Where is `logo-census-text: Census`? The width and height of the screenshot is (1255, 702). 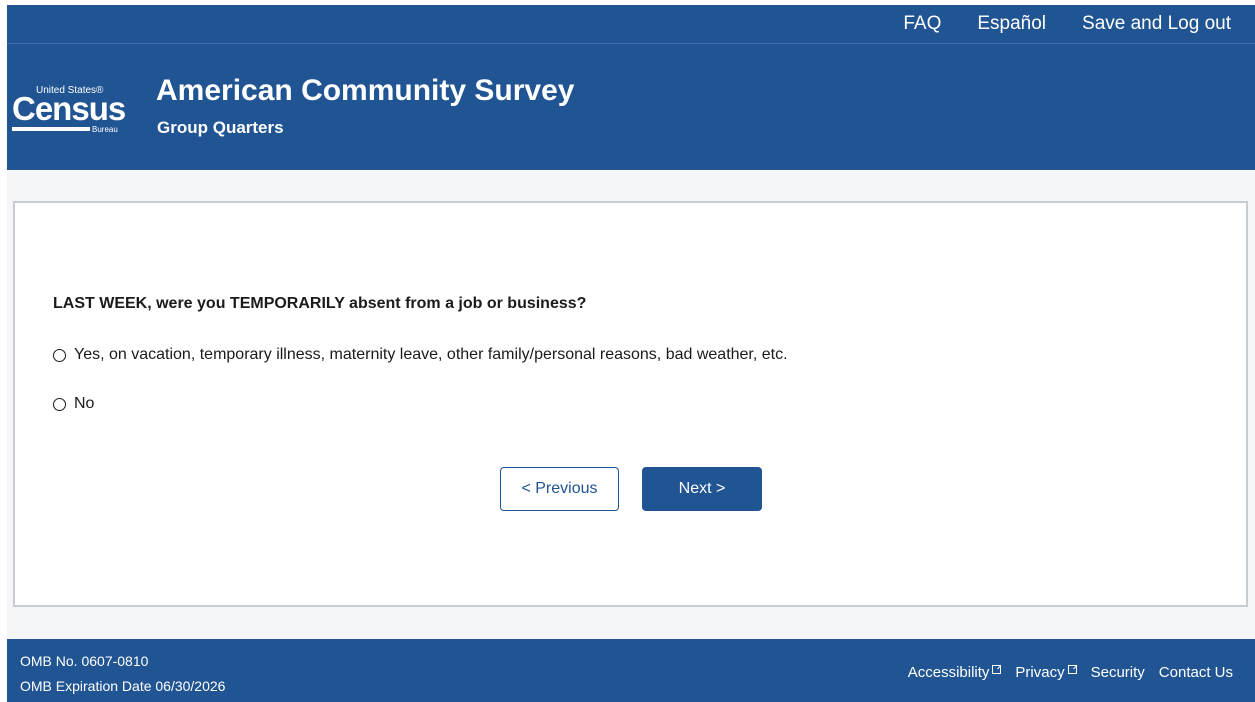 logo-census-text: Census is located at coordinates (69, 108).